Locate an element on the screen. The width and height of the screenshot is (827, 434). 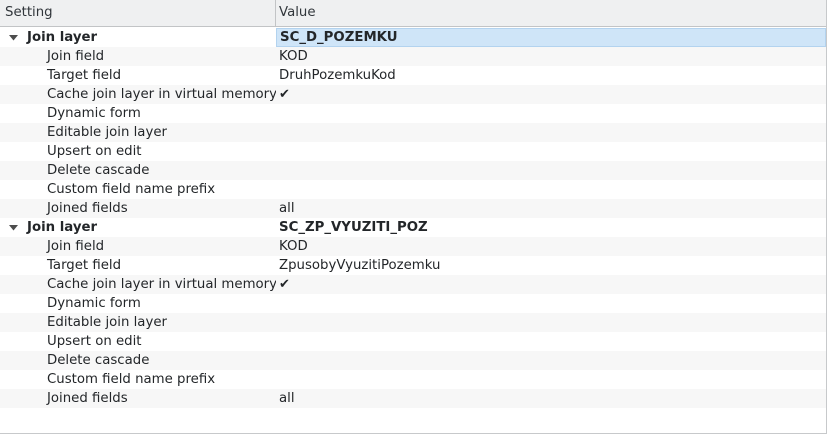
tree-header: Setting Value is located at coordinates (413, 13).